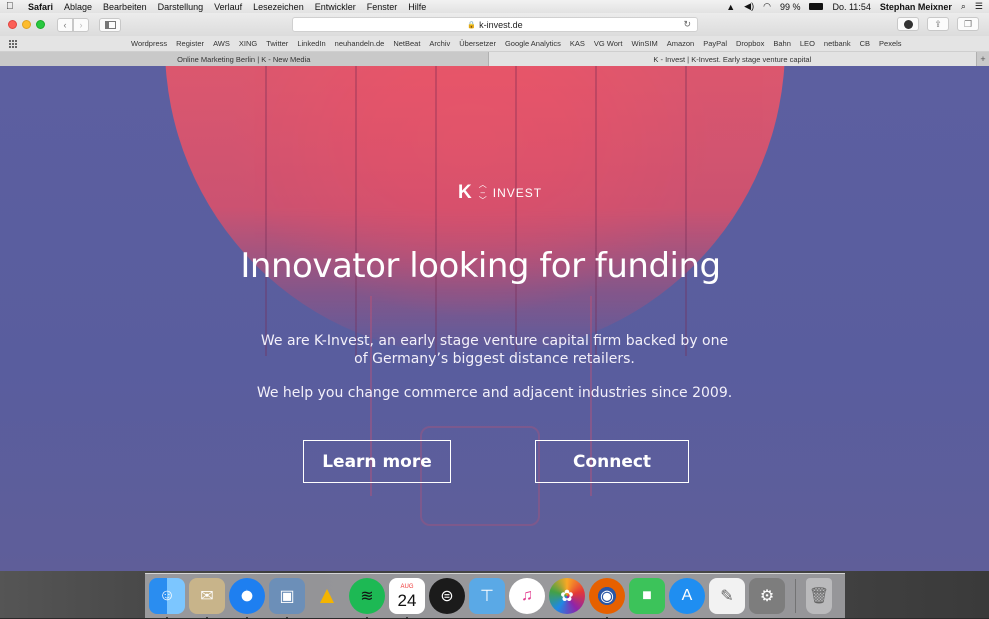 Image resolution: width=989 pixels, height=619 pixels. What do you see at coordinates (81, 24) in the screenshot?
I see `forward-button: ›` at bounding box center [81, 24].